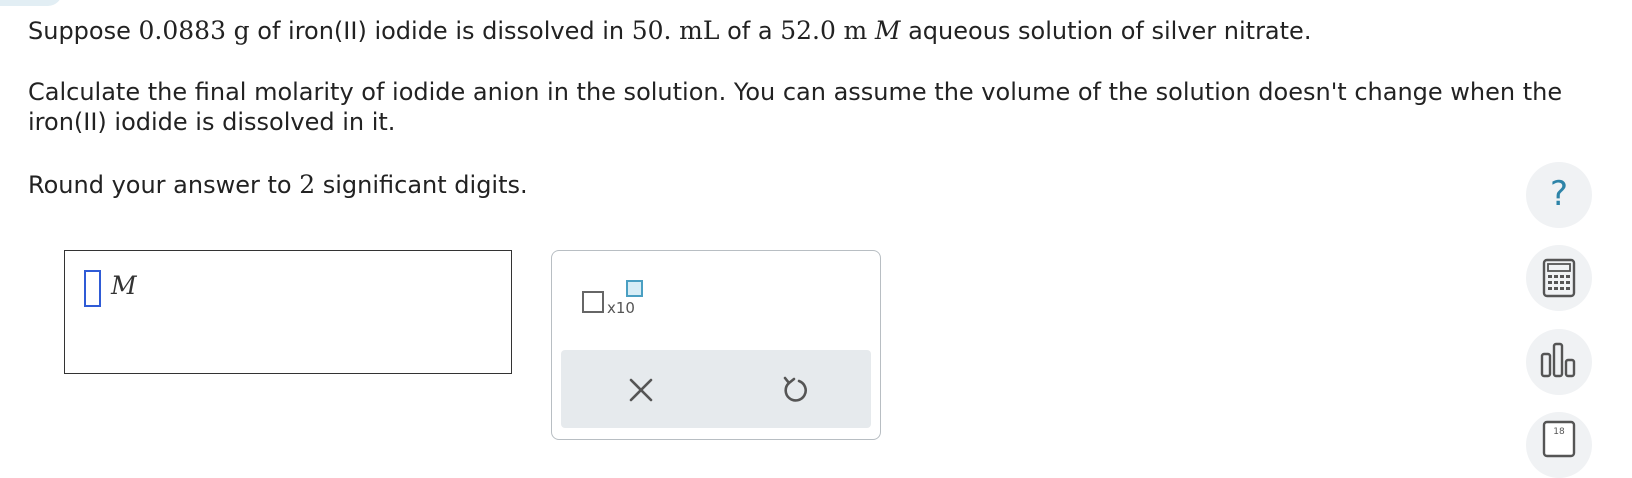 The width and height of the screenshot is (1632, 478). Describe the element at coordinates (855, 30) in the screenshot. I see `concentration-prefix: m` at that location.